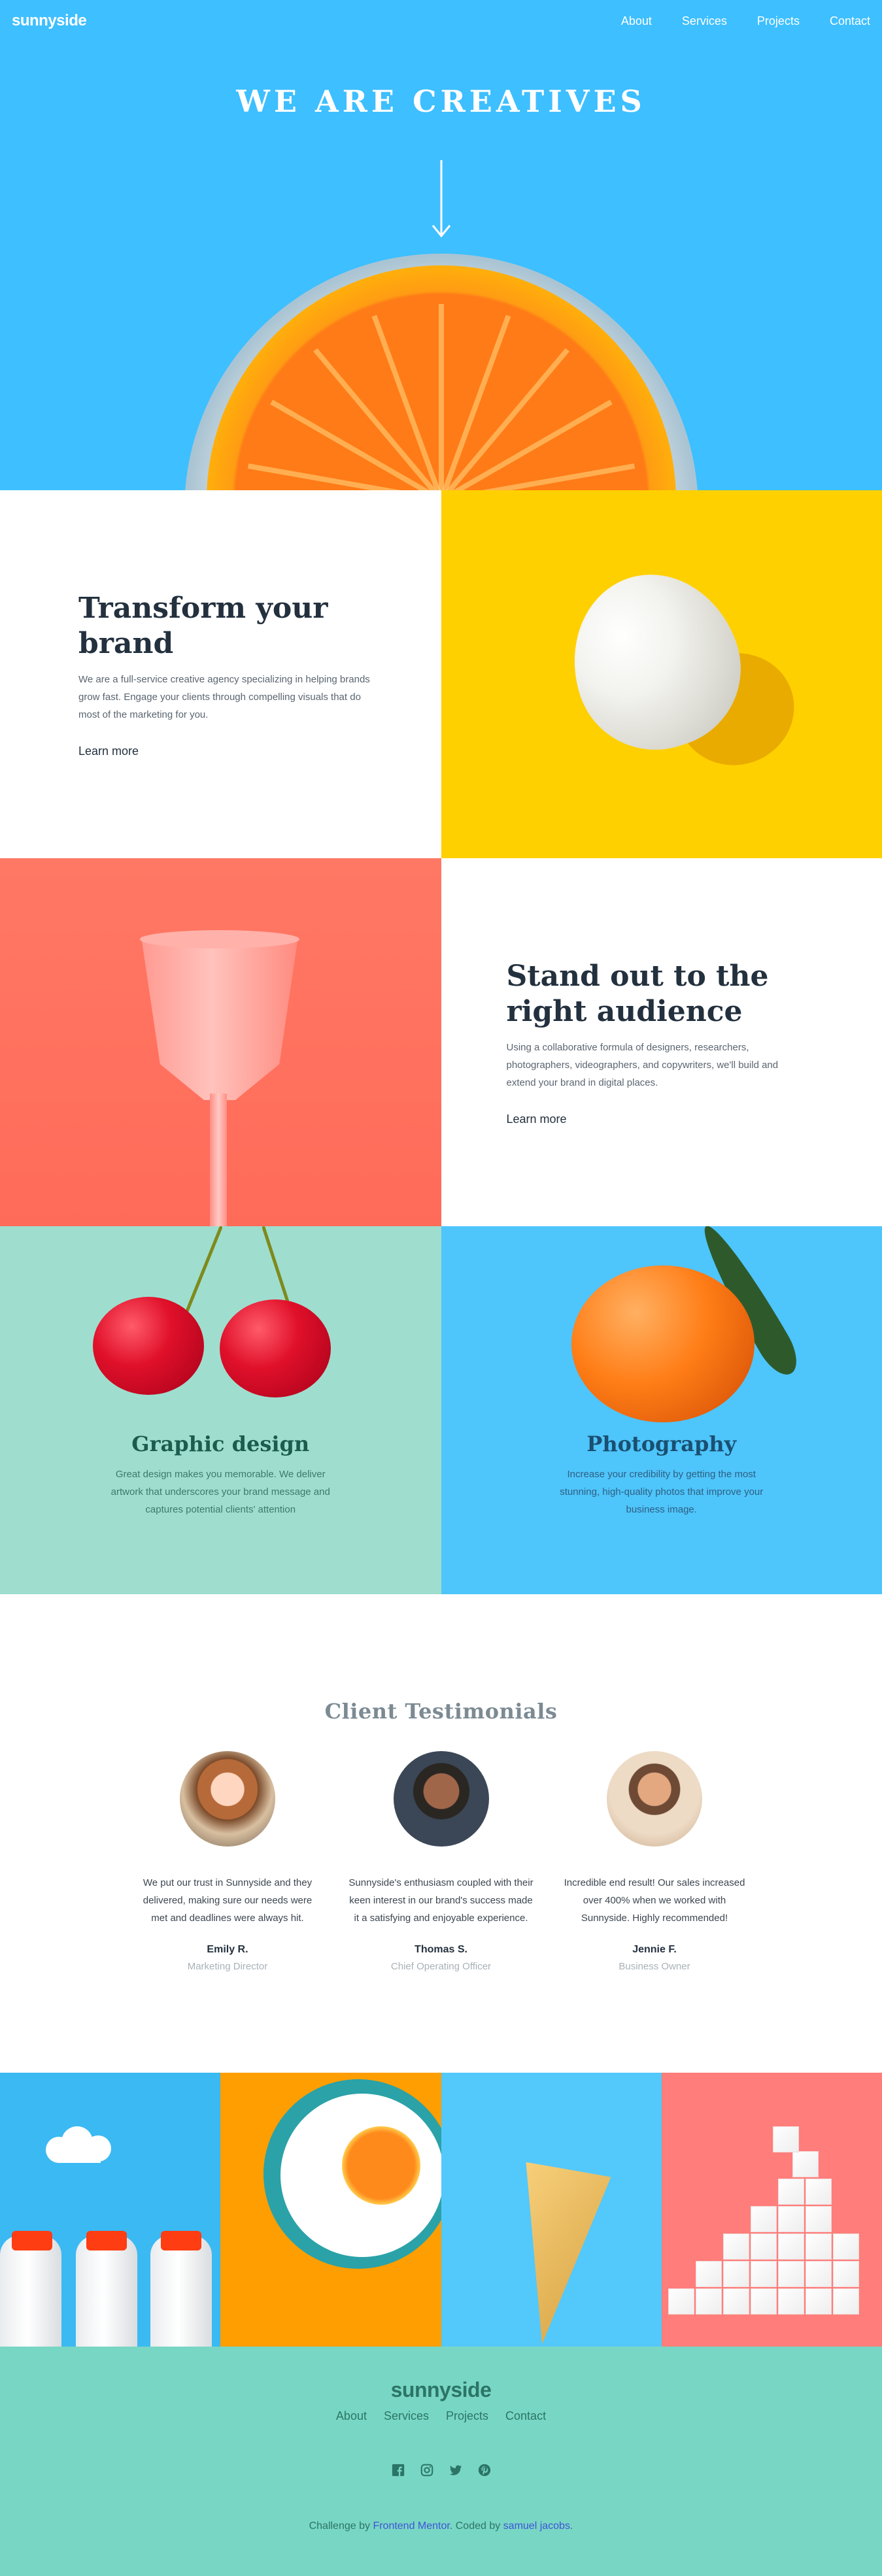  What do you see at coordinates (636, 21) in the screenshot?
I see `nav-about-link: About` at bounding box center [636, 21].